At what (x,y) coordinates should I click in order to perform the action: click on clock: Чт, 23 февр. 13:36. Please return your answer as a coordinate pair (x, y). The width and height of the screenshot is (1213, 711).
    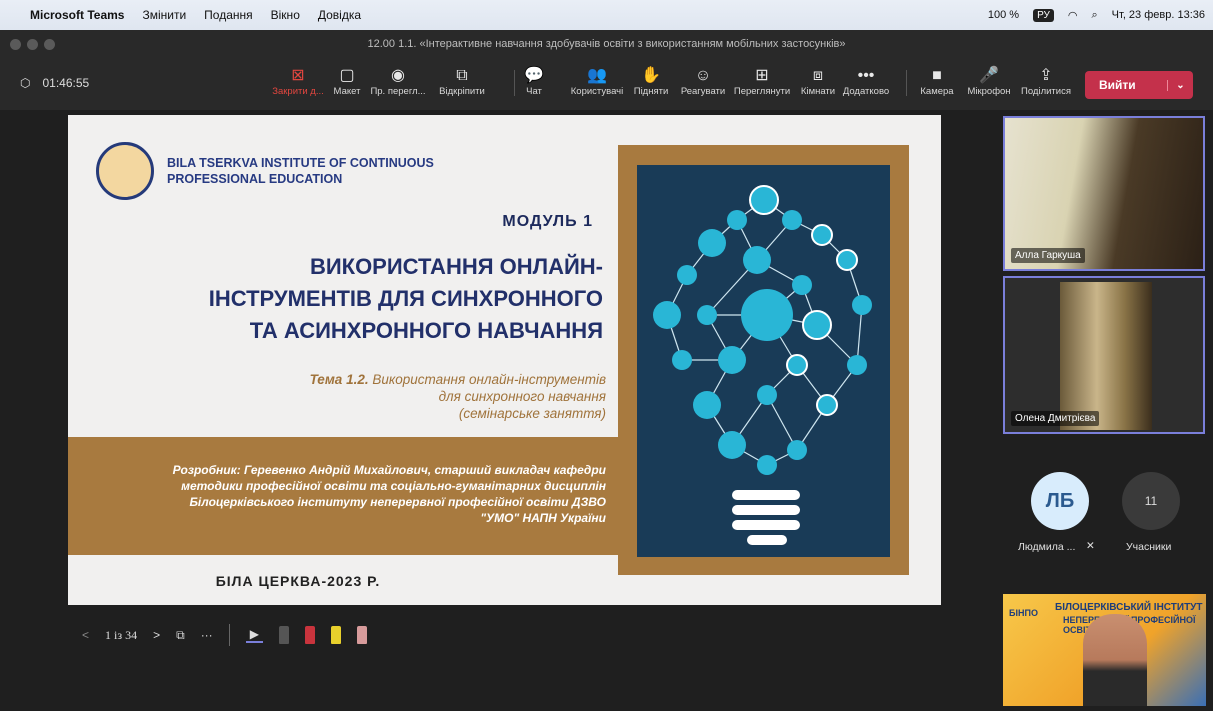
    Looking at the image, I should click on (1158, 15).